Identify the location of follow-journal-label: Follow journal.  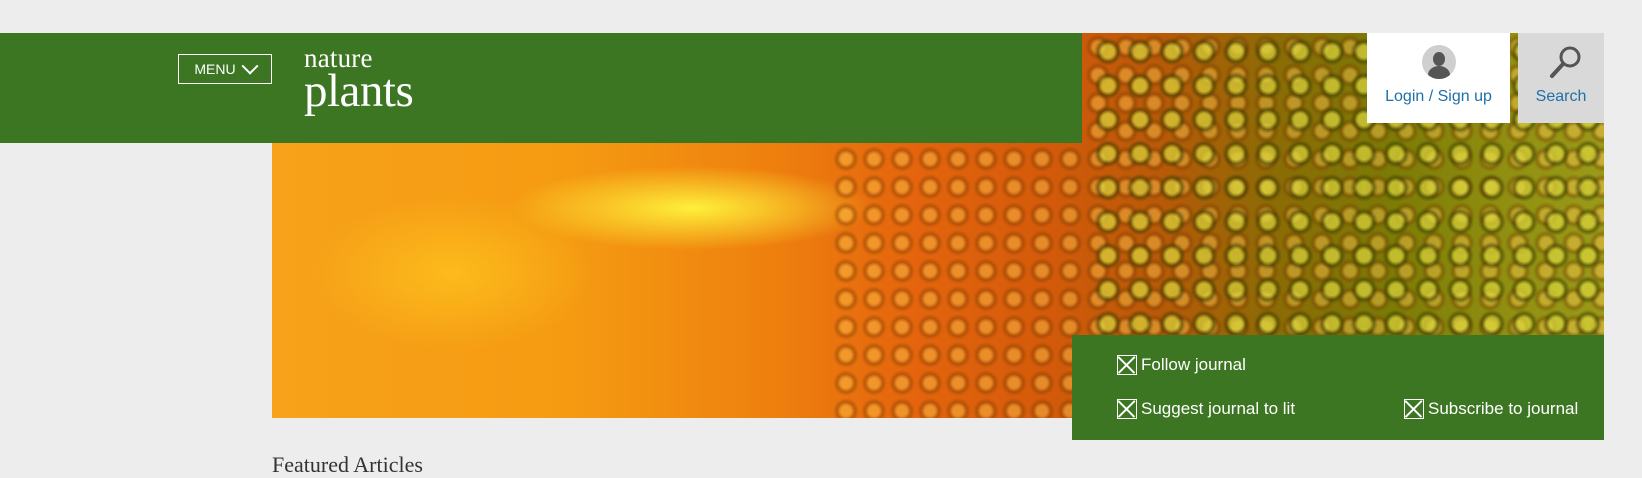
(1193, 364).